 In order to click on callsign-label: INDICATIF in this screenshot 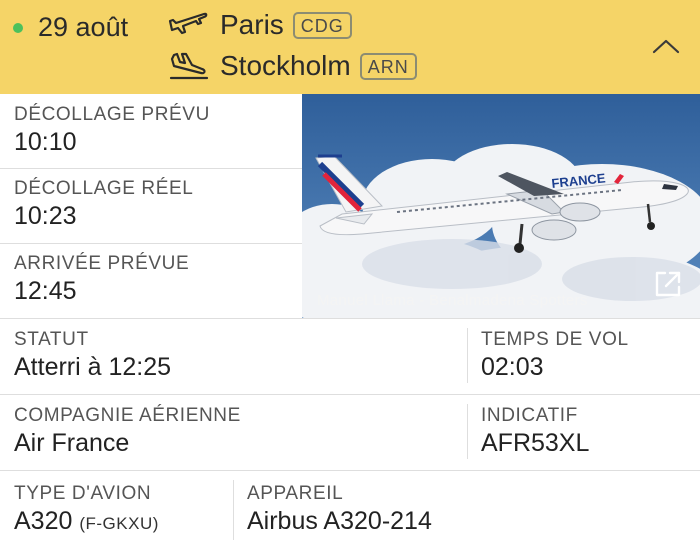, I will do `click(529, 415)`.